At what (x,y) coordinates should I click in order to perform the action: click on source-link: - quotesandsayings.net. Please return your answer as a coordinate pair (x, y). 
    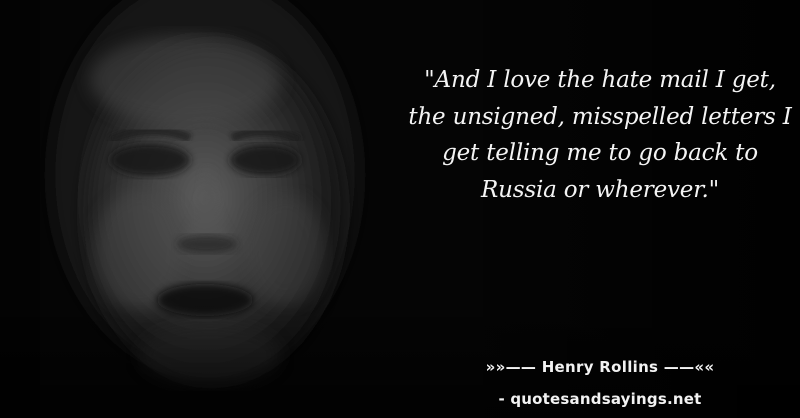
    Looking at the image, I should click on (600, 399).